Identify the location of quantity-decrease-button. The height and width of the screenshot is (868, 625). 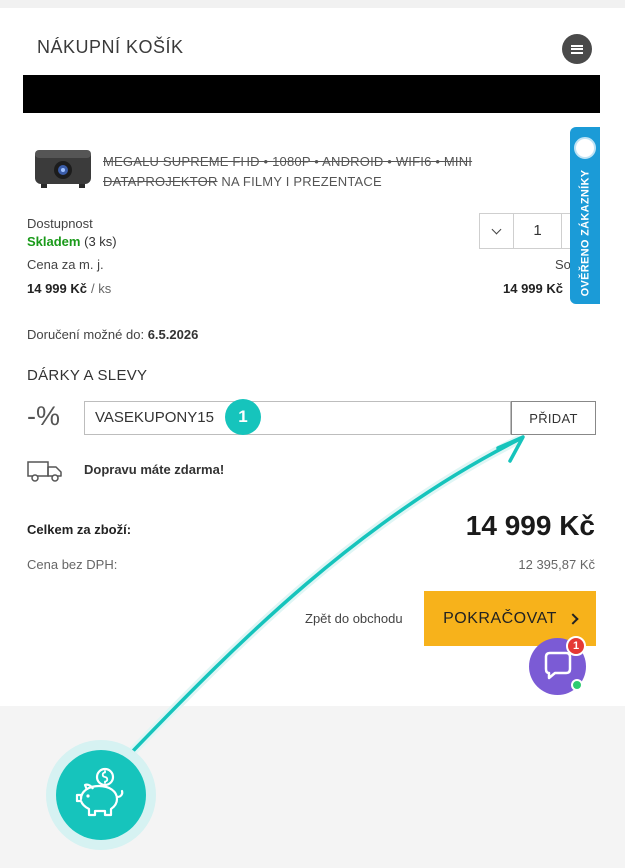
(497, 231).